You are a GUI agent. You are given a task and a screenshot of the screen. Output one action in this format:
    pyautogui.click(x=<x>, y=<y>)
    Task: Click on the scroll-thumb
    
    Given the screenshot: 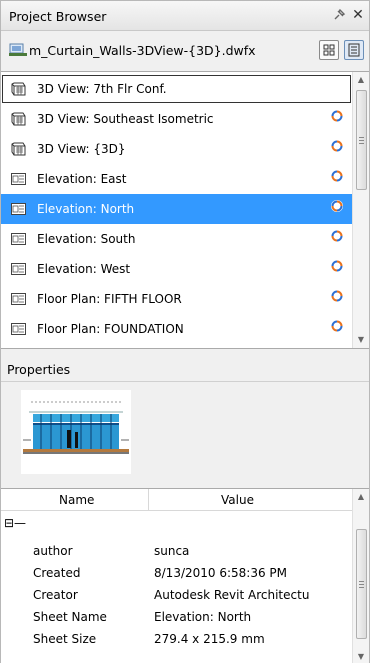 What is the action you would take?
    pyautogui.click(x=361, y=140)
    